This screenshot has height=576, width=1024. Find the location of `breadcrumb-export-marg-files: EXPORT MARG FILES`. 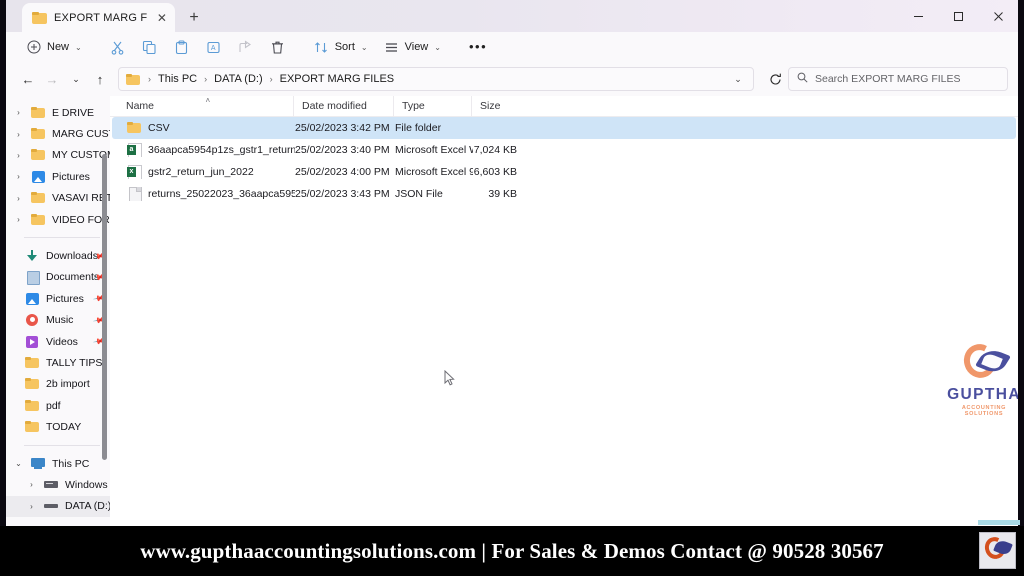

breadcrumb-export-marg-files: EXPORT MARG FILES is located at coordinates (337, 79).